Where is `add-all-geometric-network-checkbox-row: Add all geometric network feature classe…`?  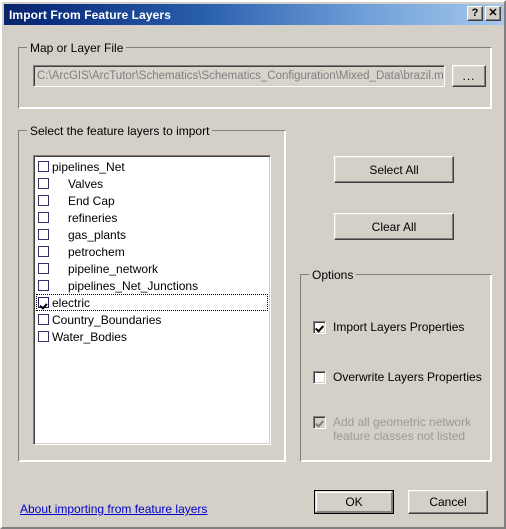 add-all-geometric-network-checkbox-row: Add all geometric network feature classe… is located at coordinates (392, 429).